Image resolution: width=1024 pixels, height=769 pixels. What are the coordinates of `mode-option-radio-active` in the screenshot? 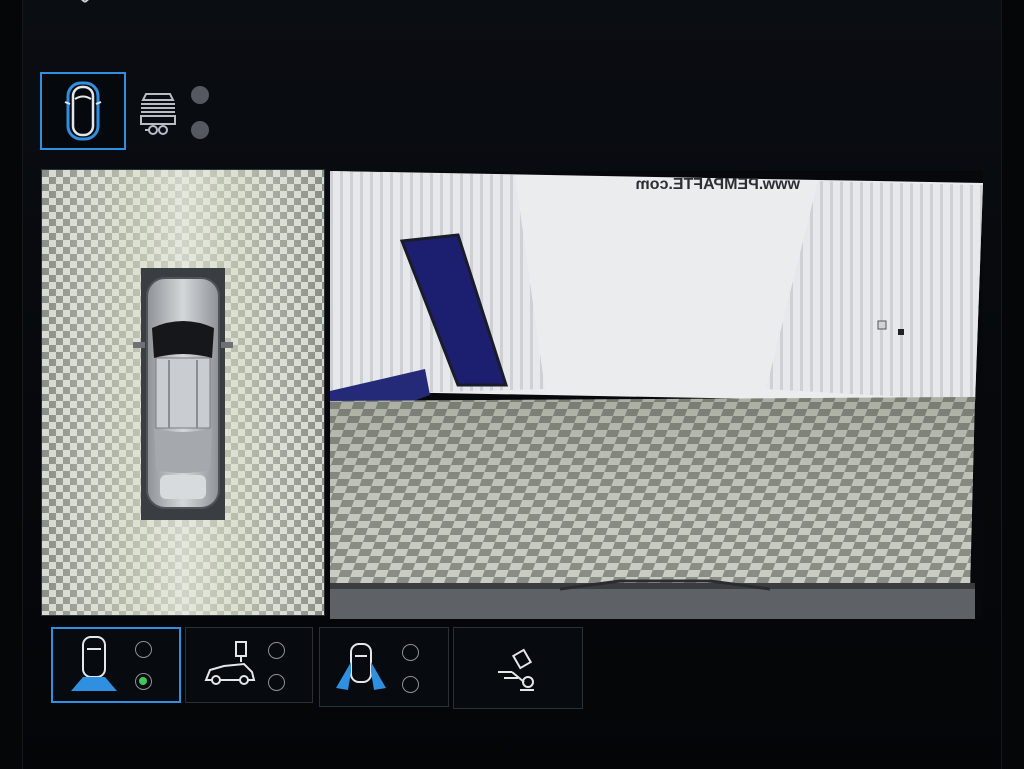 It's located at (143, 681).